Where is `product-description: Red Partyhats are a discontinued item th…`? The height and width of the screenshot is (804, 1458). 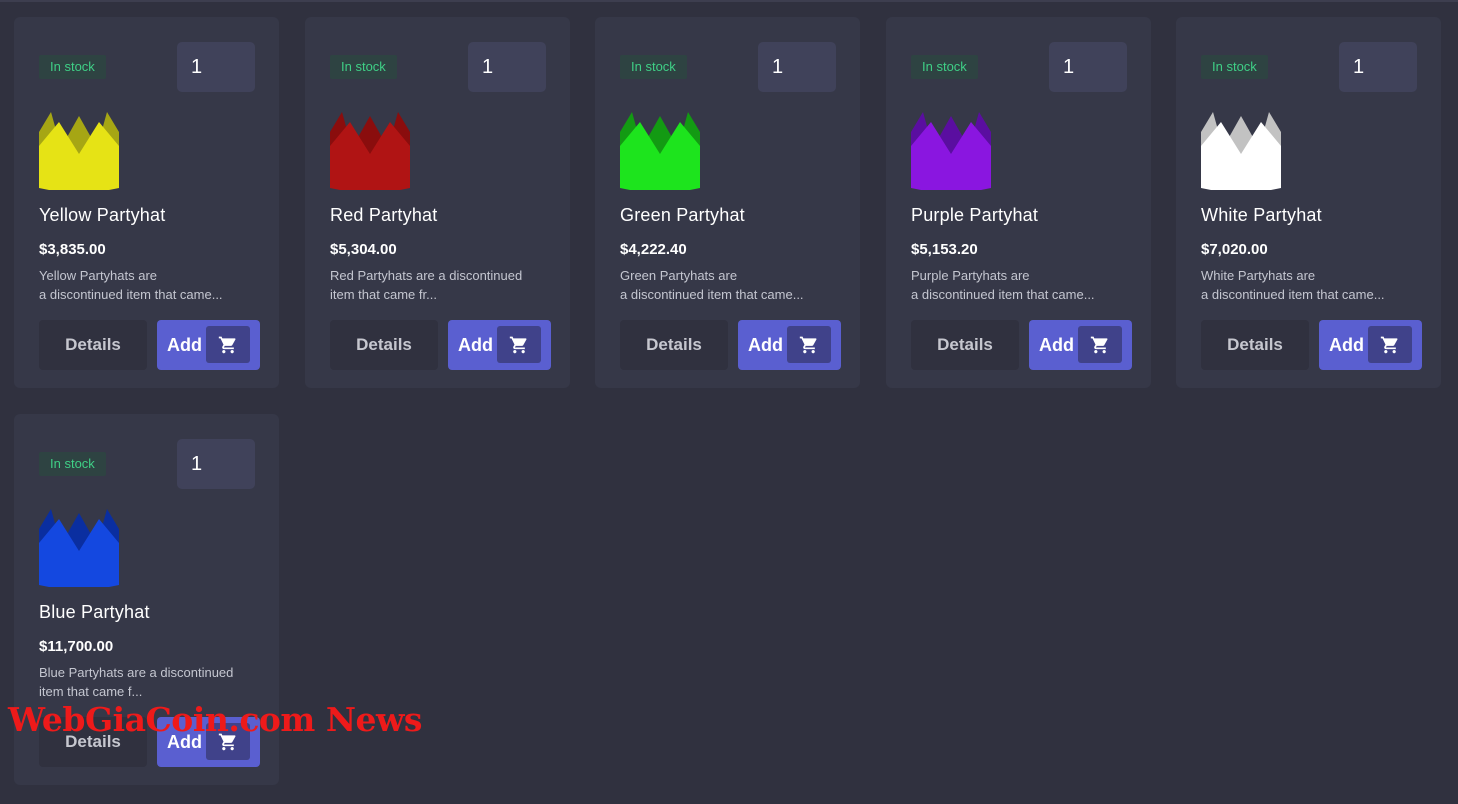 product-description: Red Partyhats are a discontinued item th… is located at coordinates (437, 285).